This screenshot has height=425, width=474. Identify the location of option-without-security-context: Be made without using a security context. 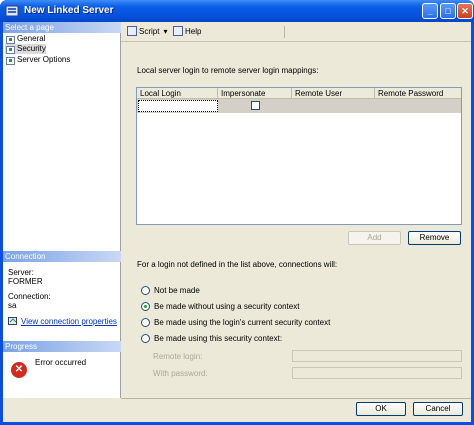
(220, 306).